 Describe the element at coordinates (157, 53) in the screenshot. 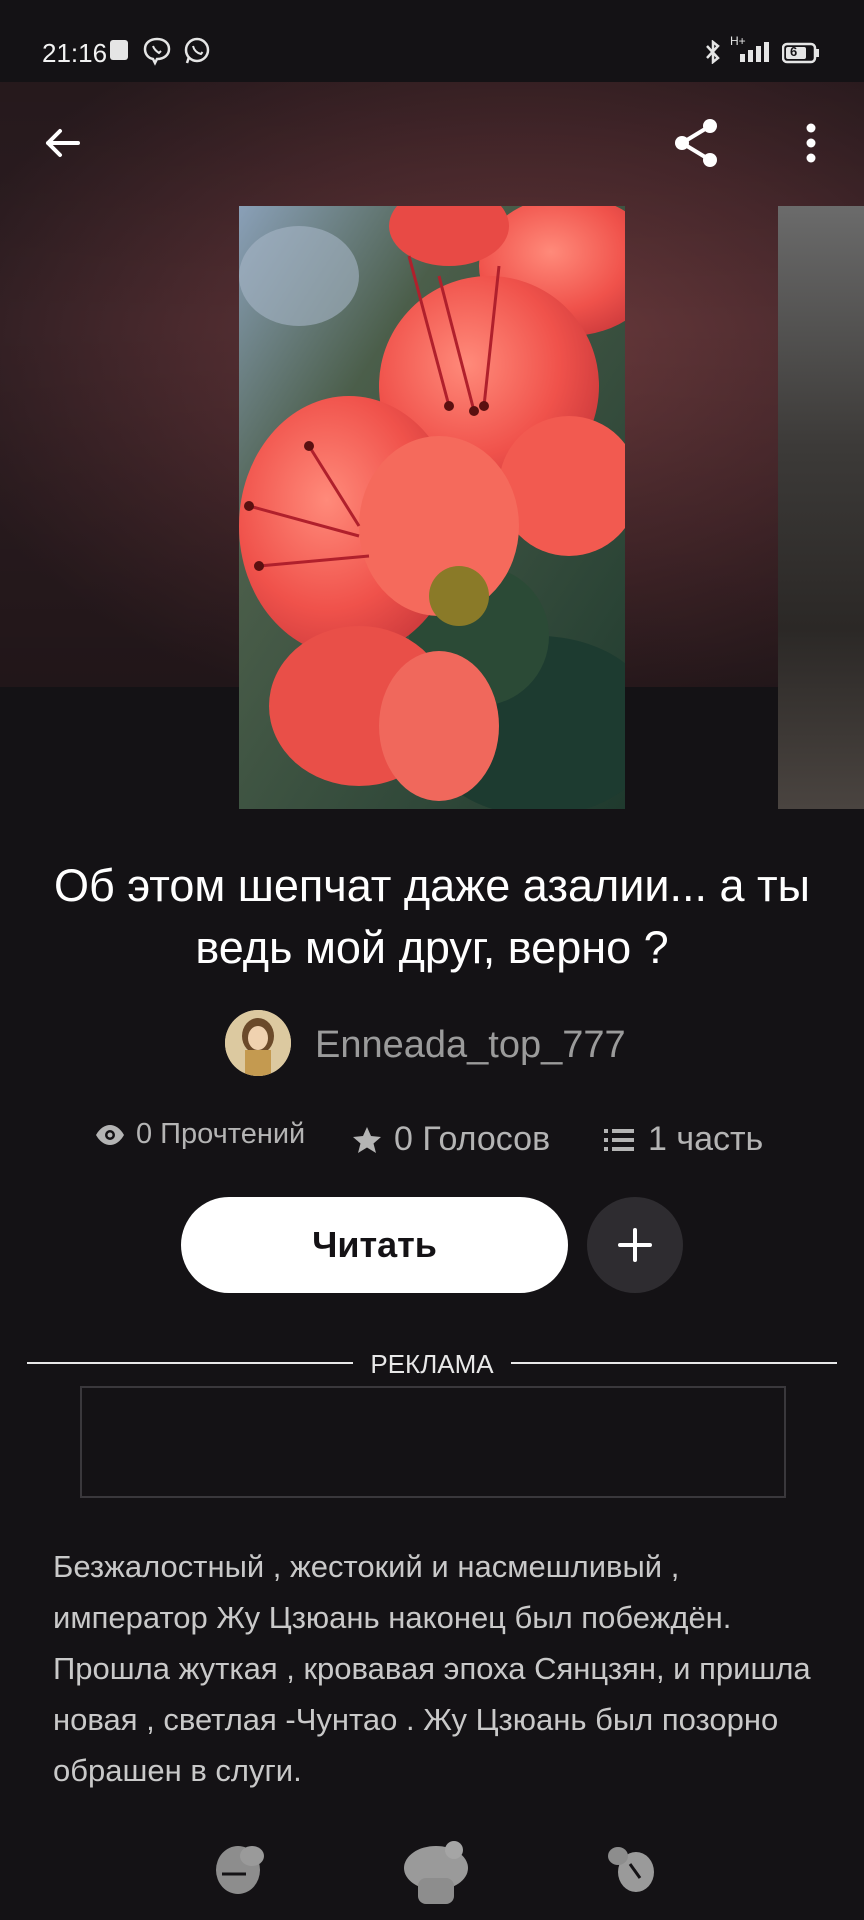

I see `viber-icon` at that location.